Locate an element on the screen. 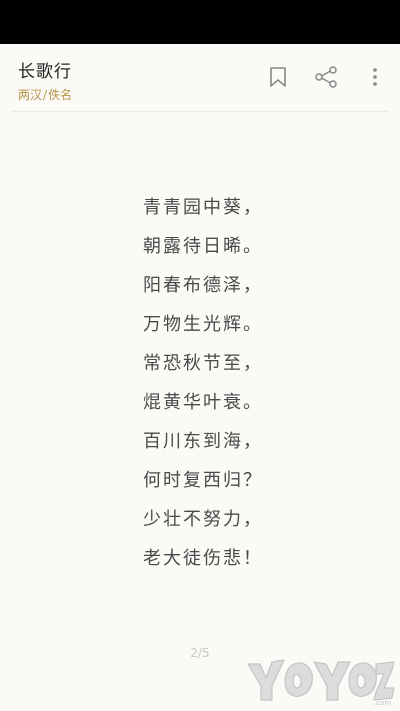 The width and height of the screenshot is (400, 711). poem-line: 万物生光辉。 is located at coordinates (203, 324).